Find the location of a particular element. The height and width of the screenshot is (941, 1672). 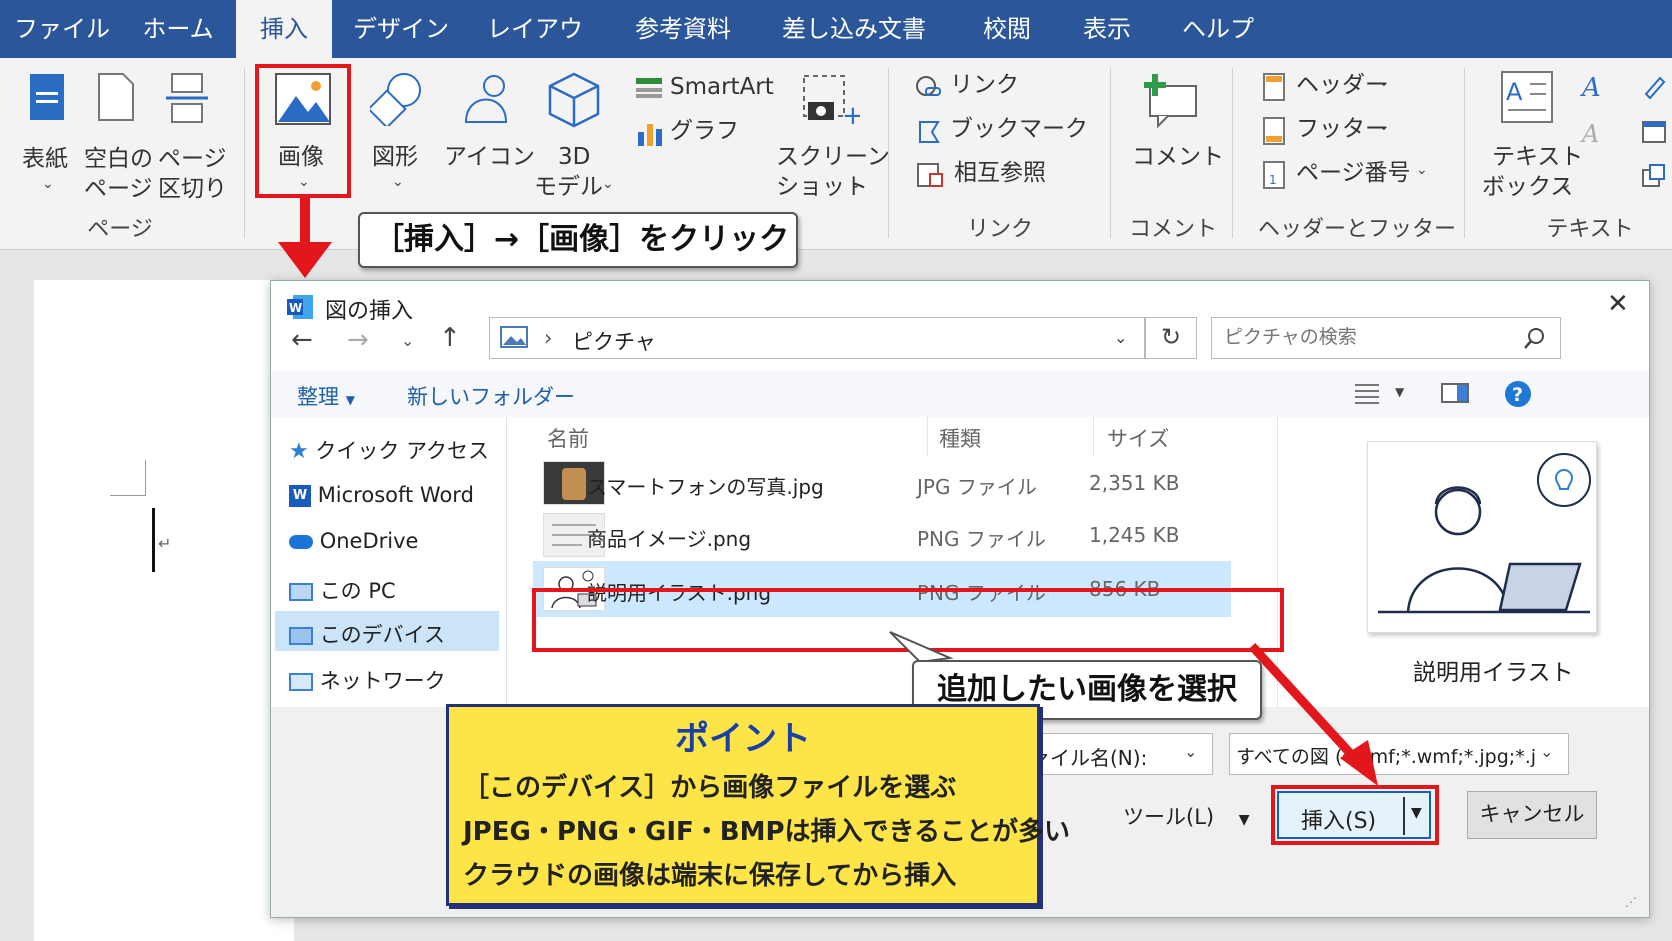

header-icon is located at coordinates (1274, 87).